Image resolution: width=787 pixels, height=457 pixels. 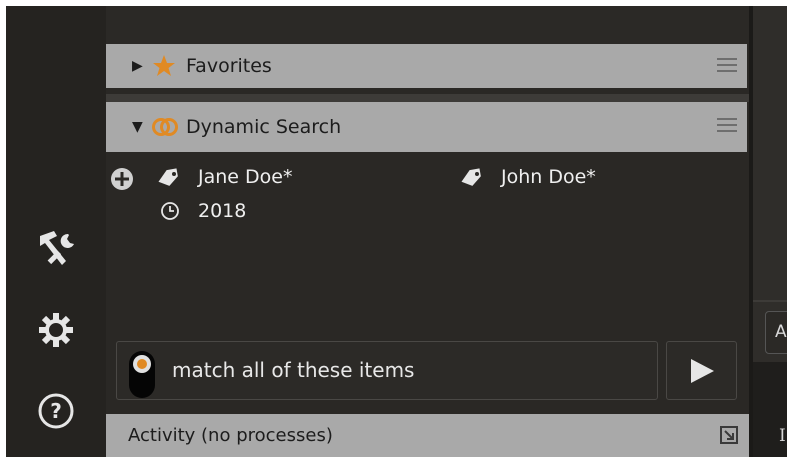 I want to click on collapse-arrow-icon: ▼, so click(x=140, y=127).